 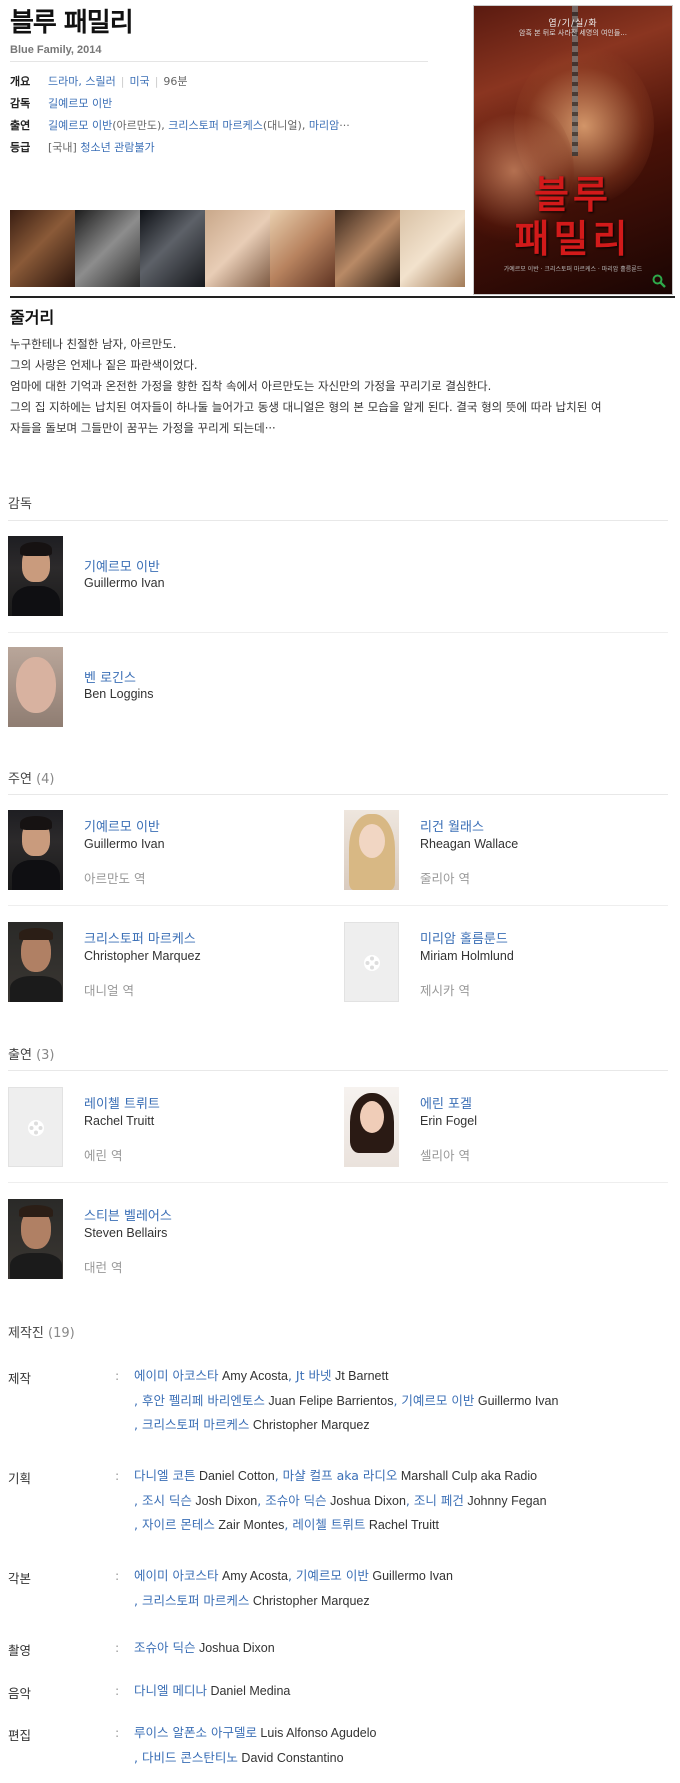 What do you see at coordinates (158, 576) in the screenshot?
I see `director-card-1: 기예르모 이반 Guillermo Ivan` at bounding box center [158, 576].